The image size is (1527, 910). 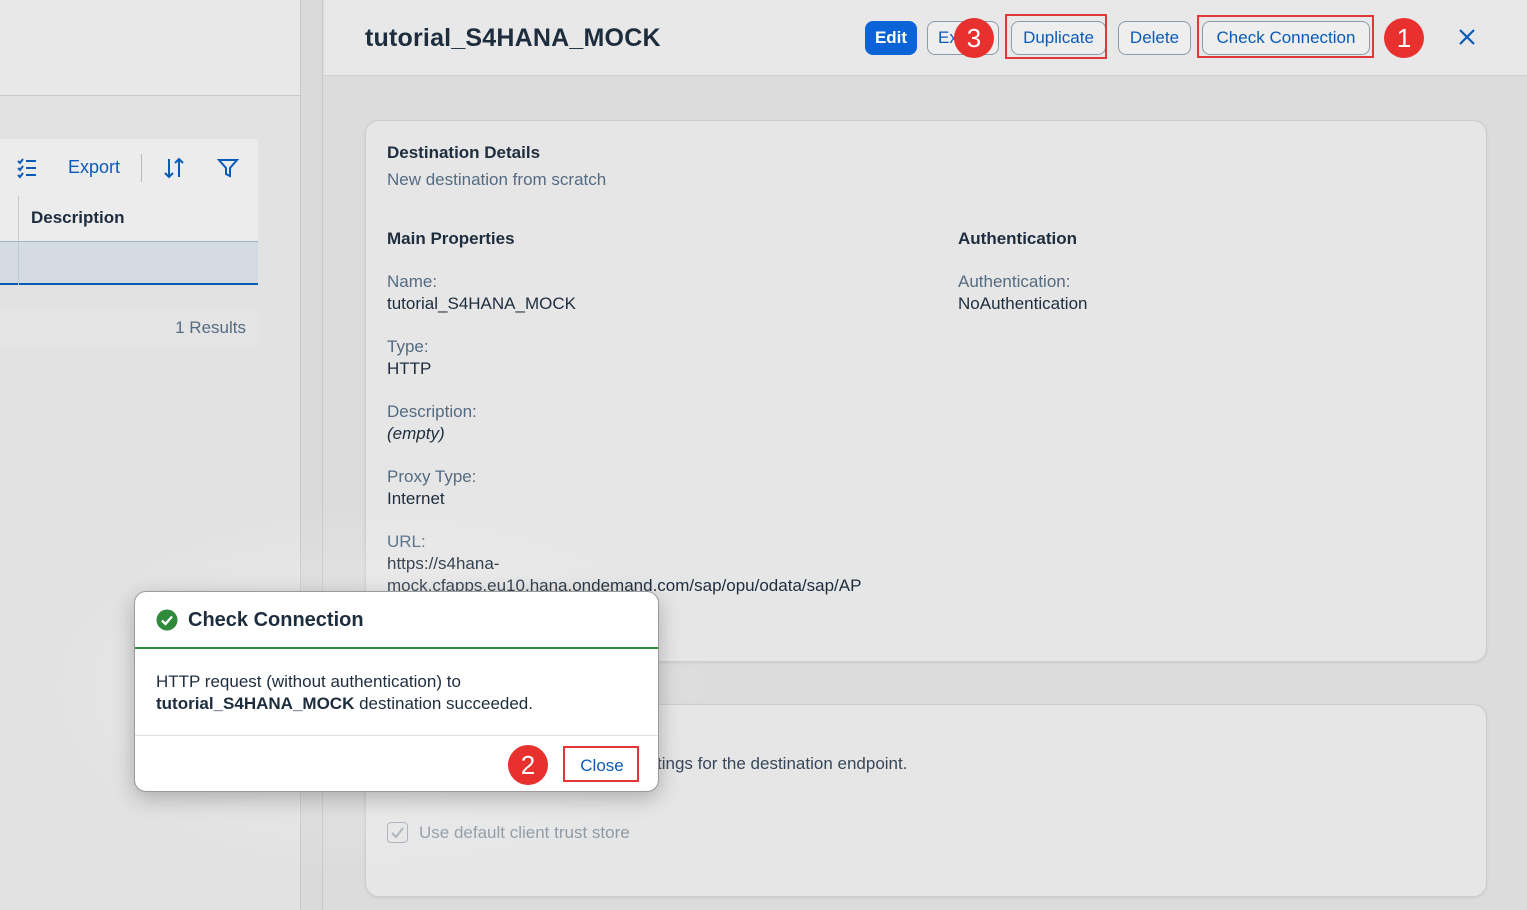 I want to click on authentication-heading: Authentication, so click(x=1017, y=238).